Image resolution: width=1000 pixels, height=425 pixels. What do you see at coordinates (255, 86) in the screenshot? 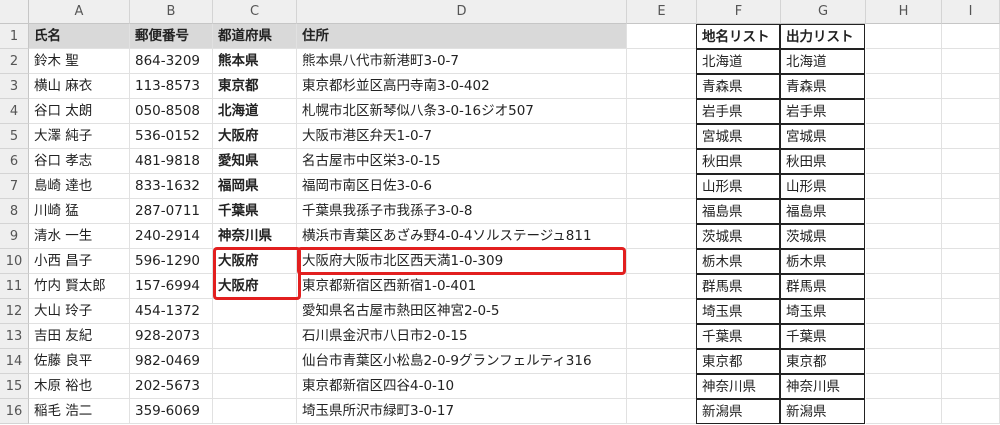
I see `cell-pref: 東京都` at bounding box center [255, 86].